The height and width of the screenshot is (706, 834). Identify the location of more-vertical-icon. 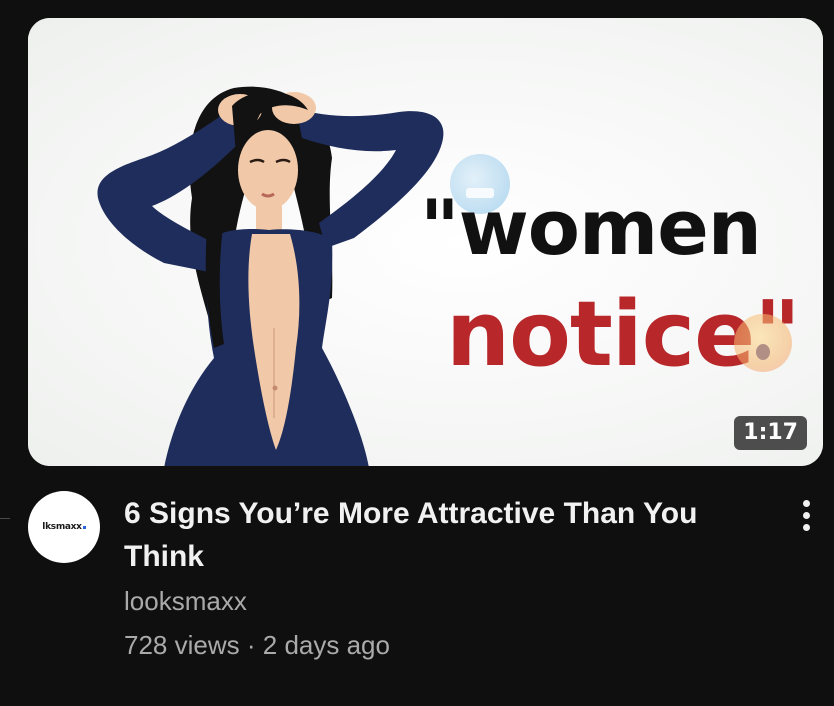
(806, 515).